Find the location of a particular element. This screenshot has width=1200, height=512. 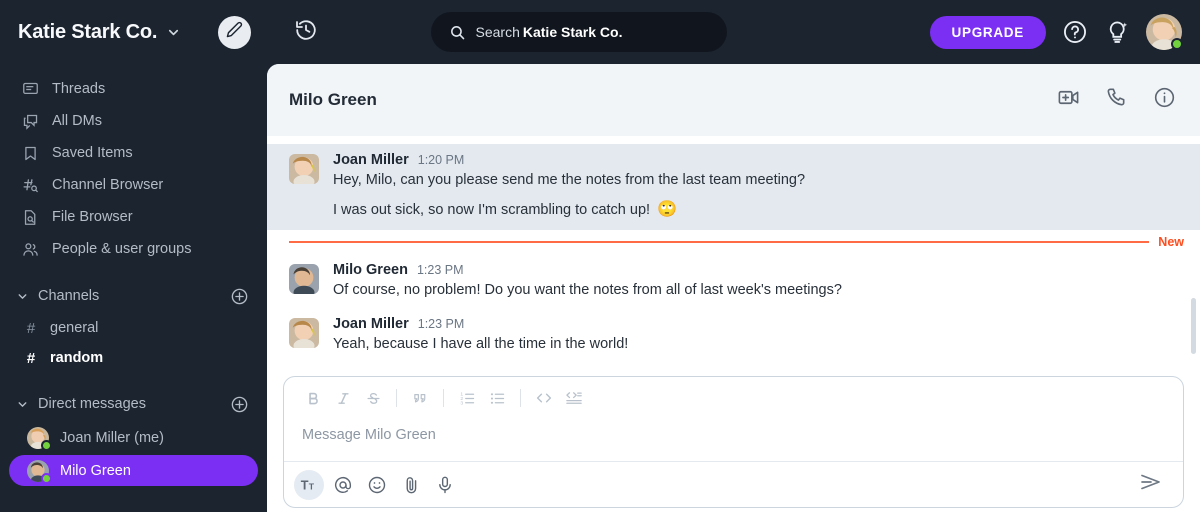

dm-label: Joan Miller (me) is located at coordinates (112, 437).